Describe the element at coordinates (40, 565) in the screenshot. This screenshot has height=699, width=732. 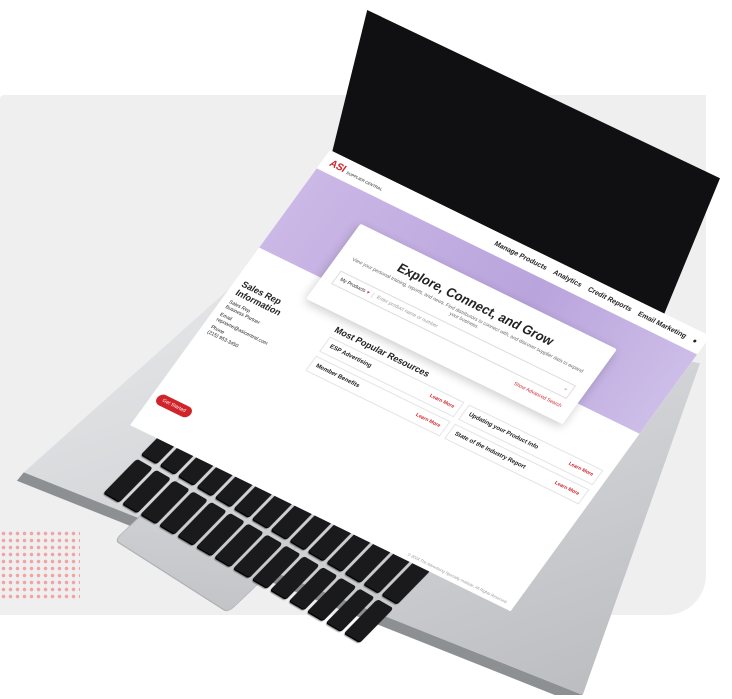
I see `decorative-dot-grid` at that location.